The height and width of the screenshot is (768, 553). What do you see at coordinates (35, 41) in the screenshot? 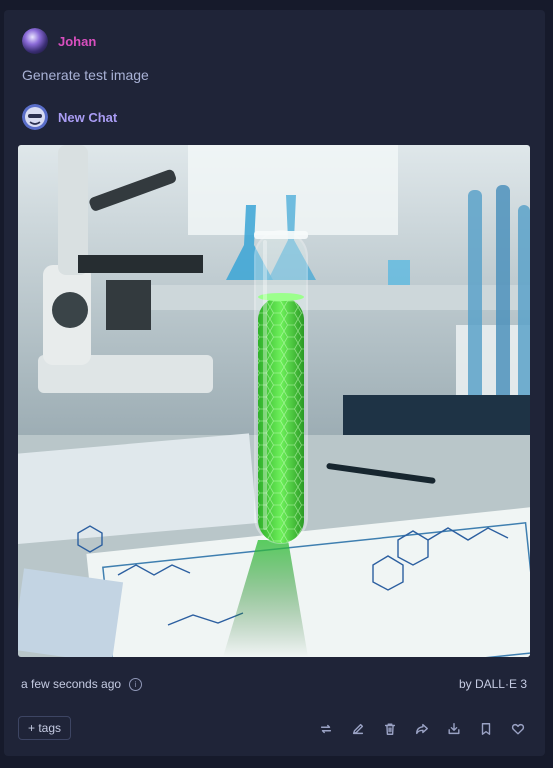
I see `user-avatar` at bounding box center [35, 41].